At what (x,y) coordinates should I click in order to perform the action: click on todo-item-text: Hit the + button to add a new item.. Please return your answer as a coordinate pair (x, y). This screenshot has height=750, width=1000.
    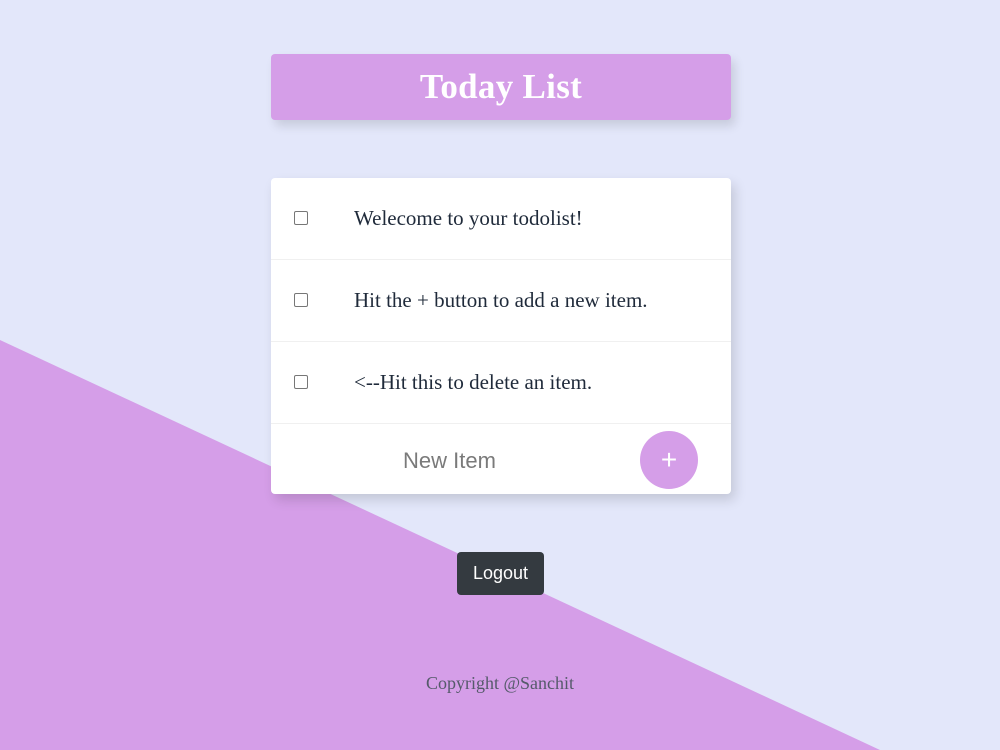
    Looking at the image, I should click on (501, 300).